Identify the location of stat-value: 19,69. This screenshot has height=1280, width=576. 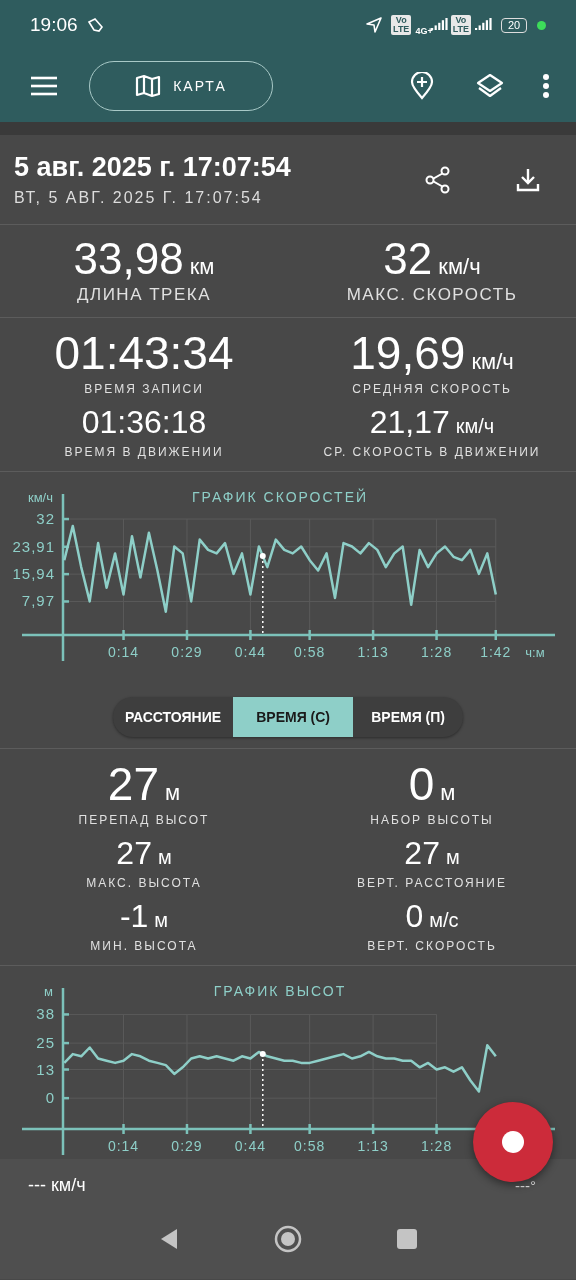
(408, 353).